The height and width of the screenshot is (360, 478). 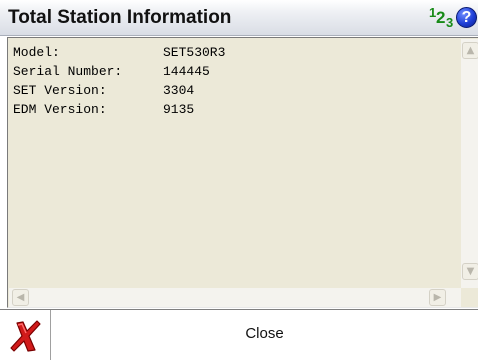 I want to click on input-mode-icon: 1 2 3, so click(x=441, y=17).